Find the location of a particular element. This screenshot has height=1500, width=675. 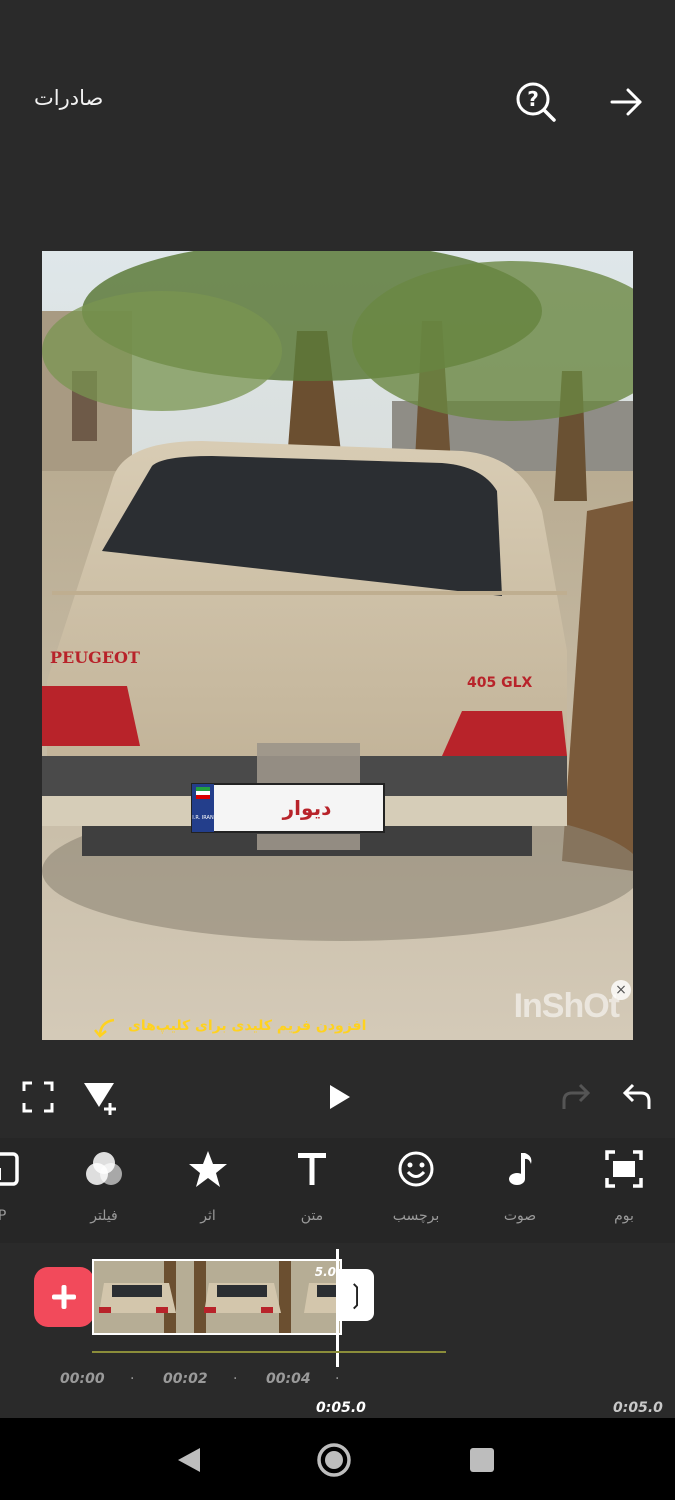

tool-label: متن is located at coordinates (312, 1216).